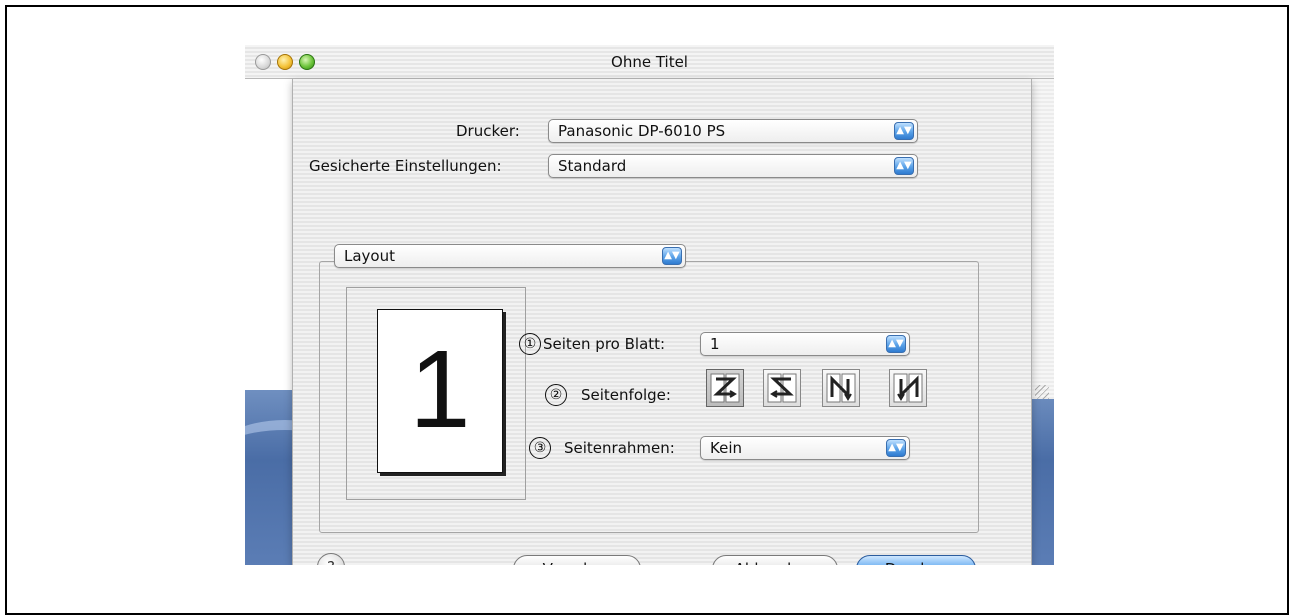 The image size is (1296, 615). I want to click on pages-per-sheet-popup: 1 ▲▼, so click(805, 344).